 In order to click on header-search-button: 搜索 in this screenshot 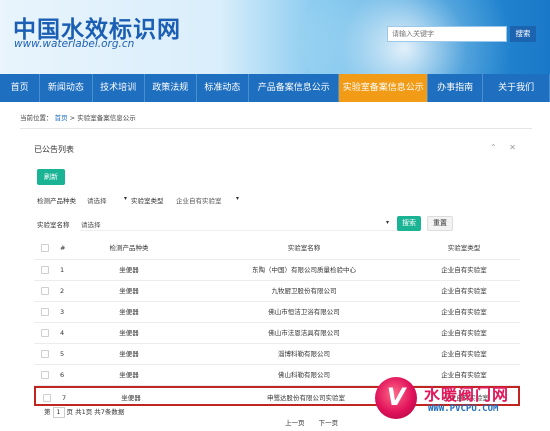, I will do `click(523, 34)`.